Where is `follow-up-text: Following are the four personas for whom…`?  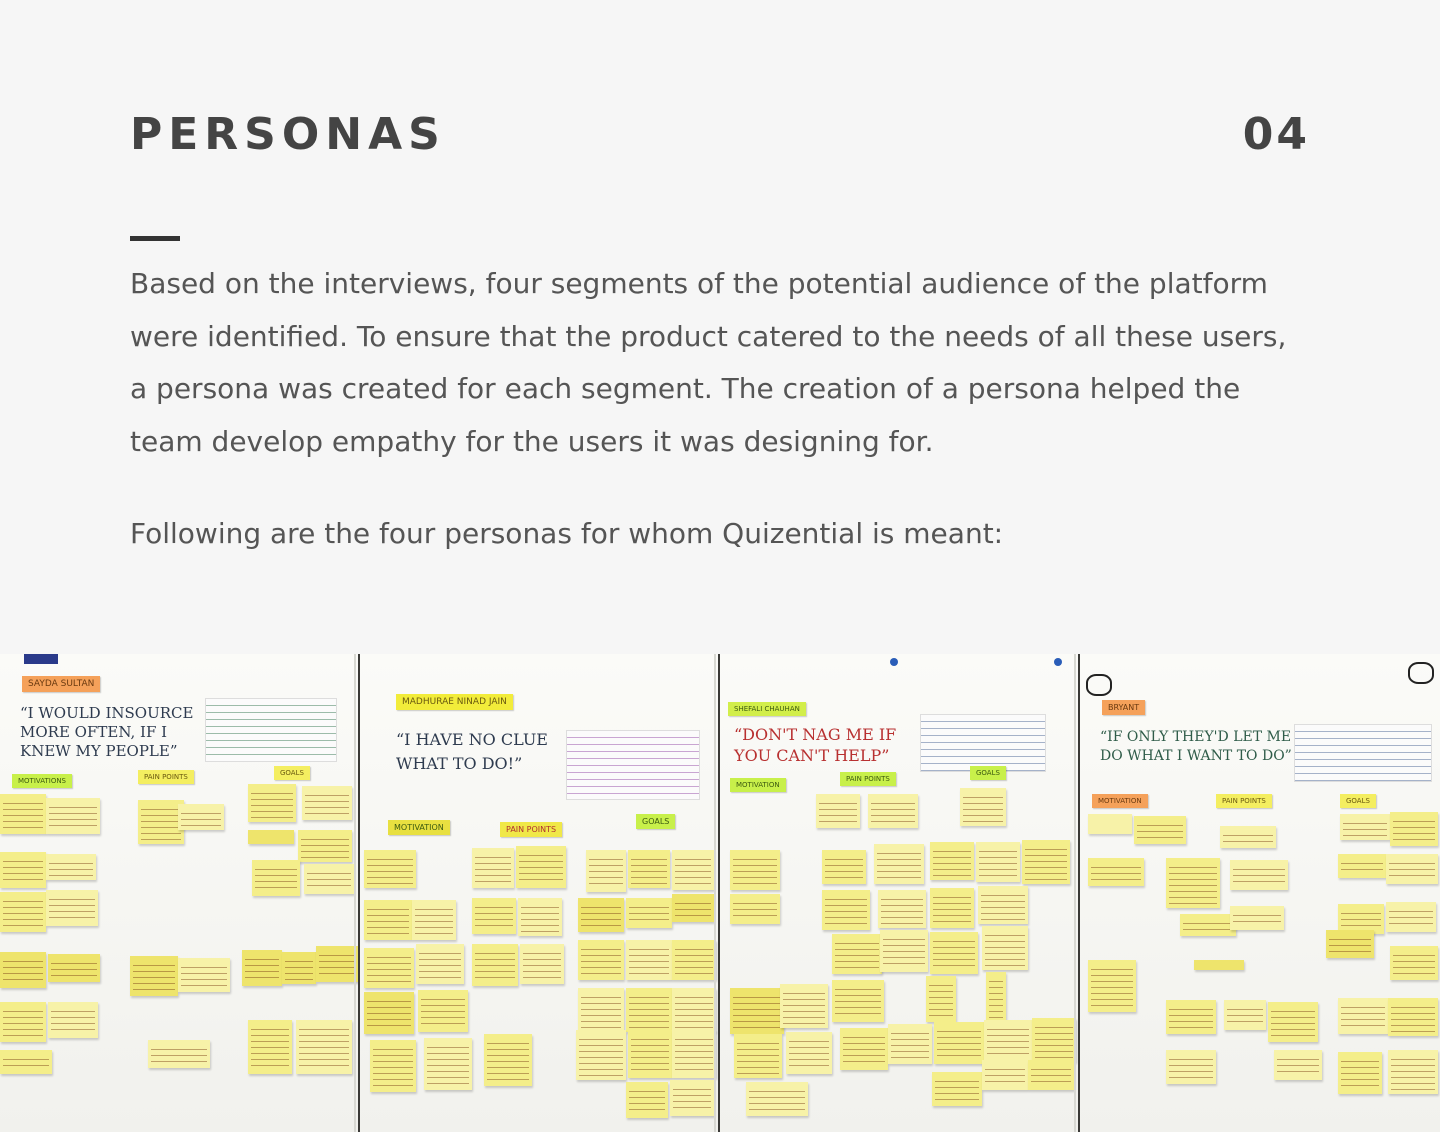
follow-up-text: Following are the four personas for whom… is located at coordinates (567, 533).